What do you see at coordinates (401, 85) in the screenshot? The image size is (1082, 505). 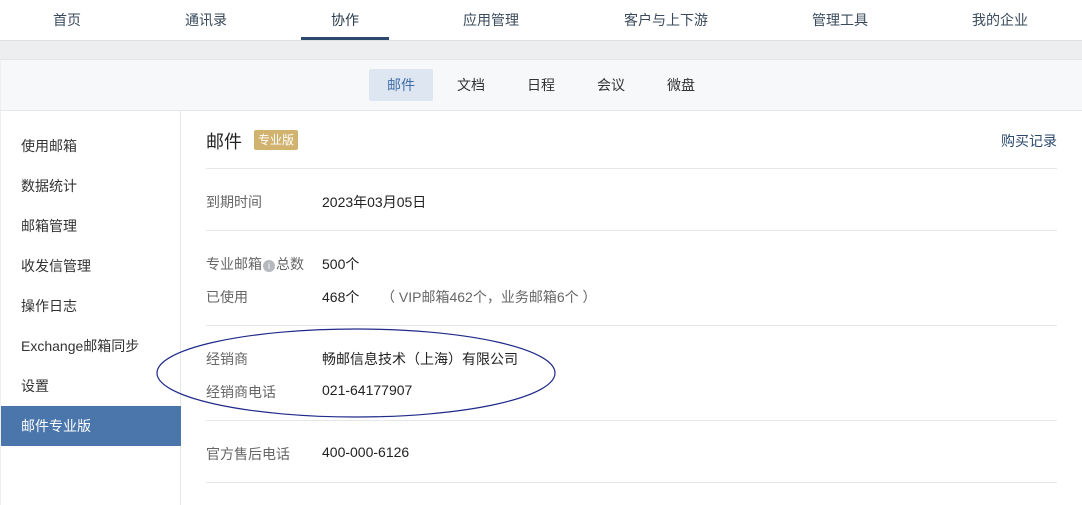 I see `tab-mail: 邮件` at bounding box center [401, 85].